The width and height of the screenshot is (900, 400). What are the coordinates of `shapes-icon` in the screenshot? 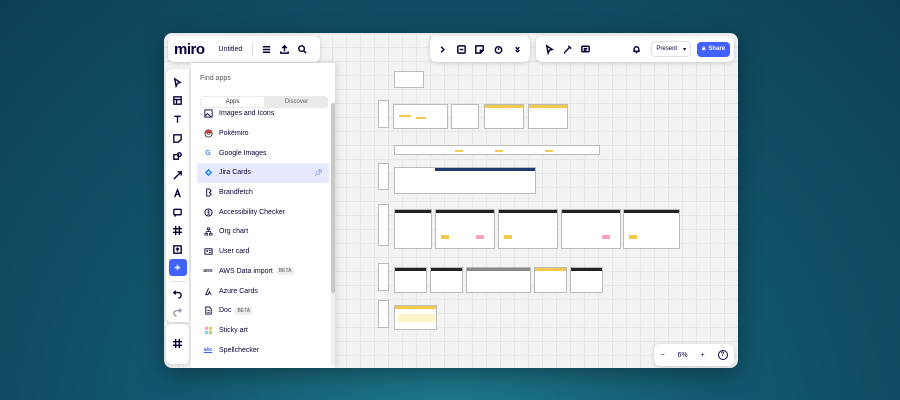 It's located at (178, 156).